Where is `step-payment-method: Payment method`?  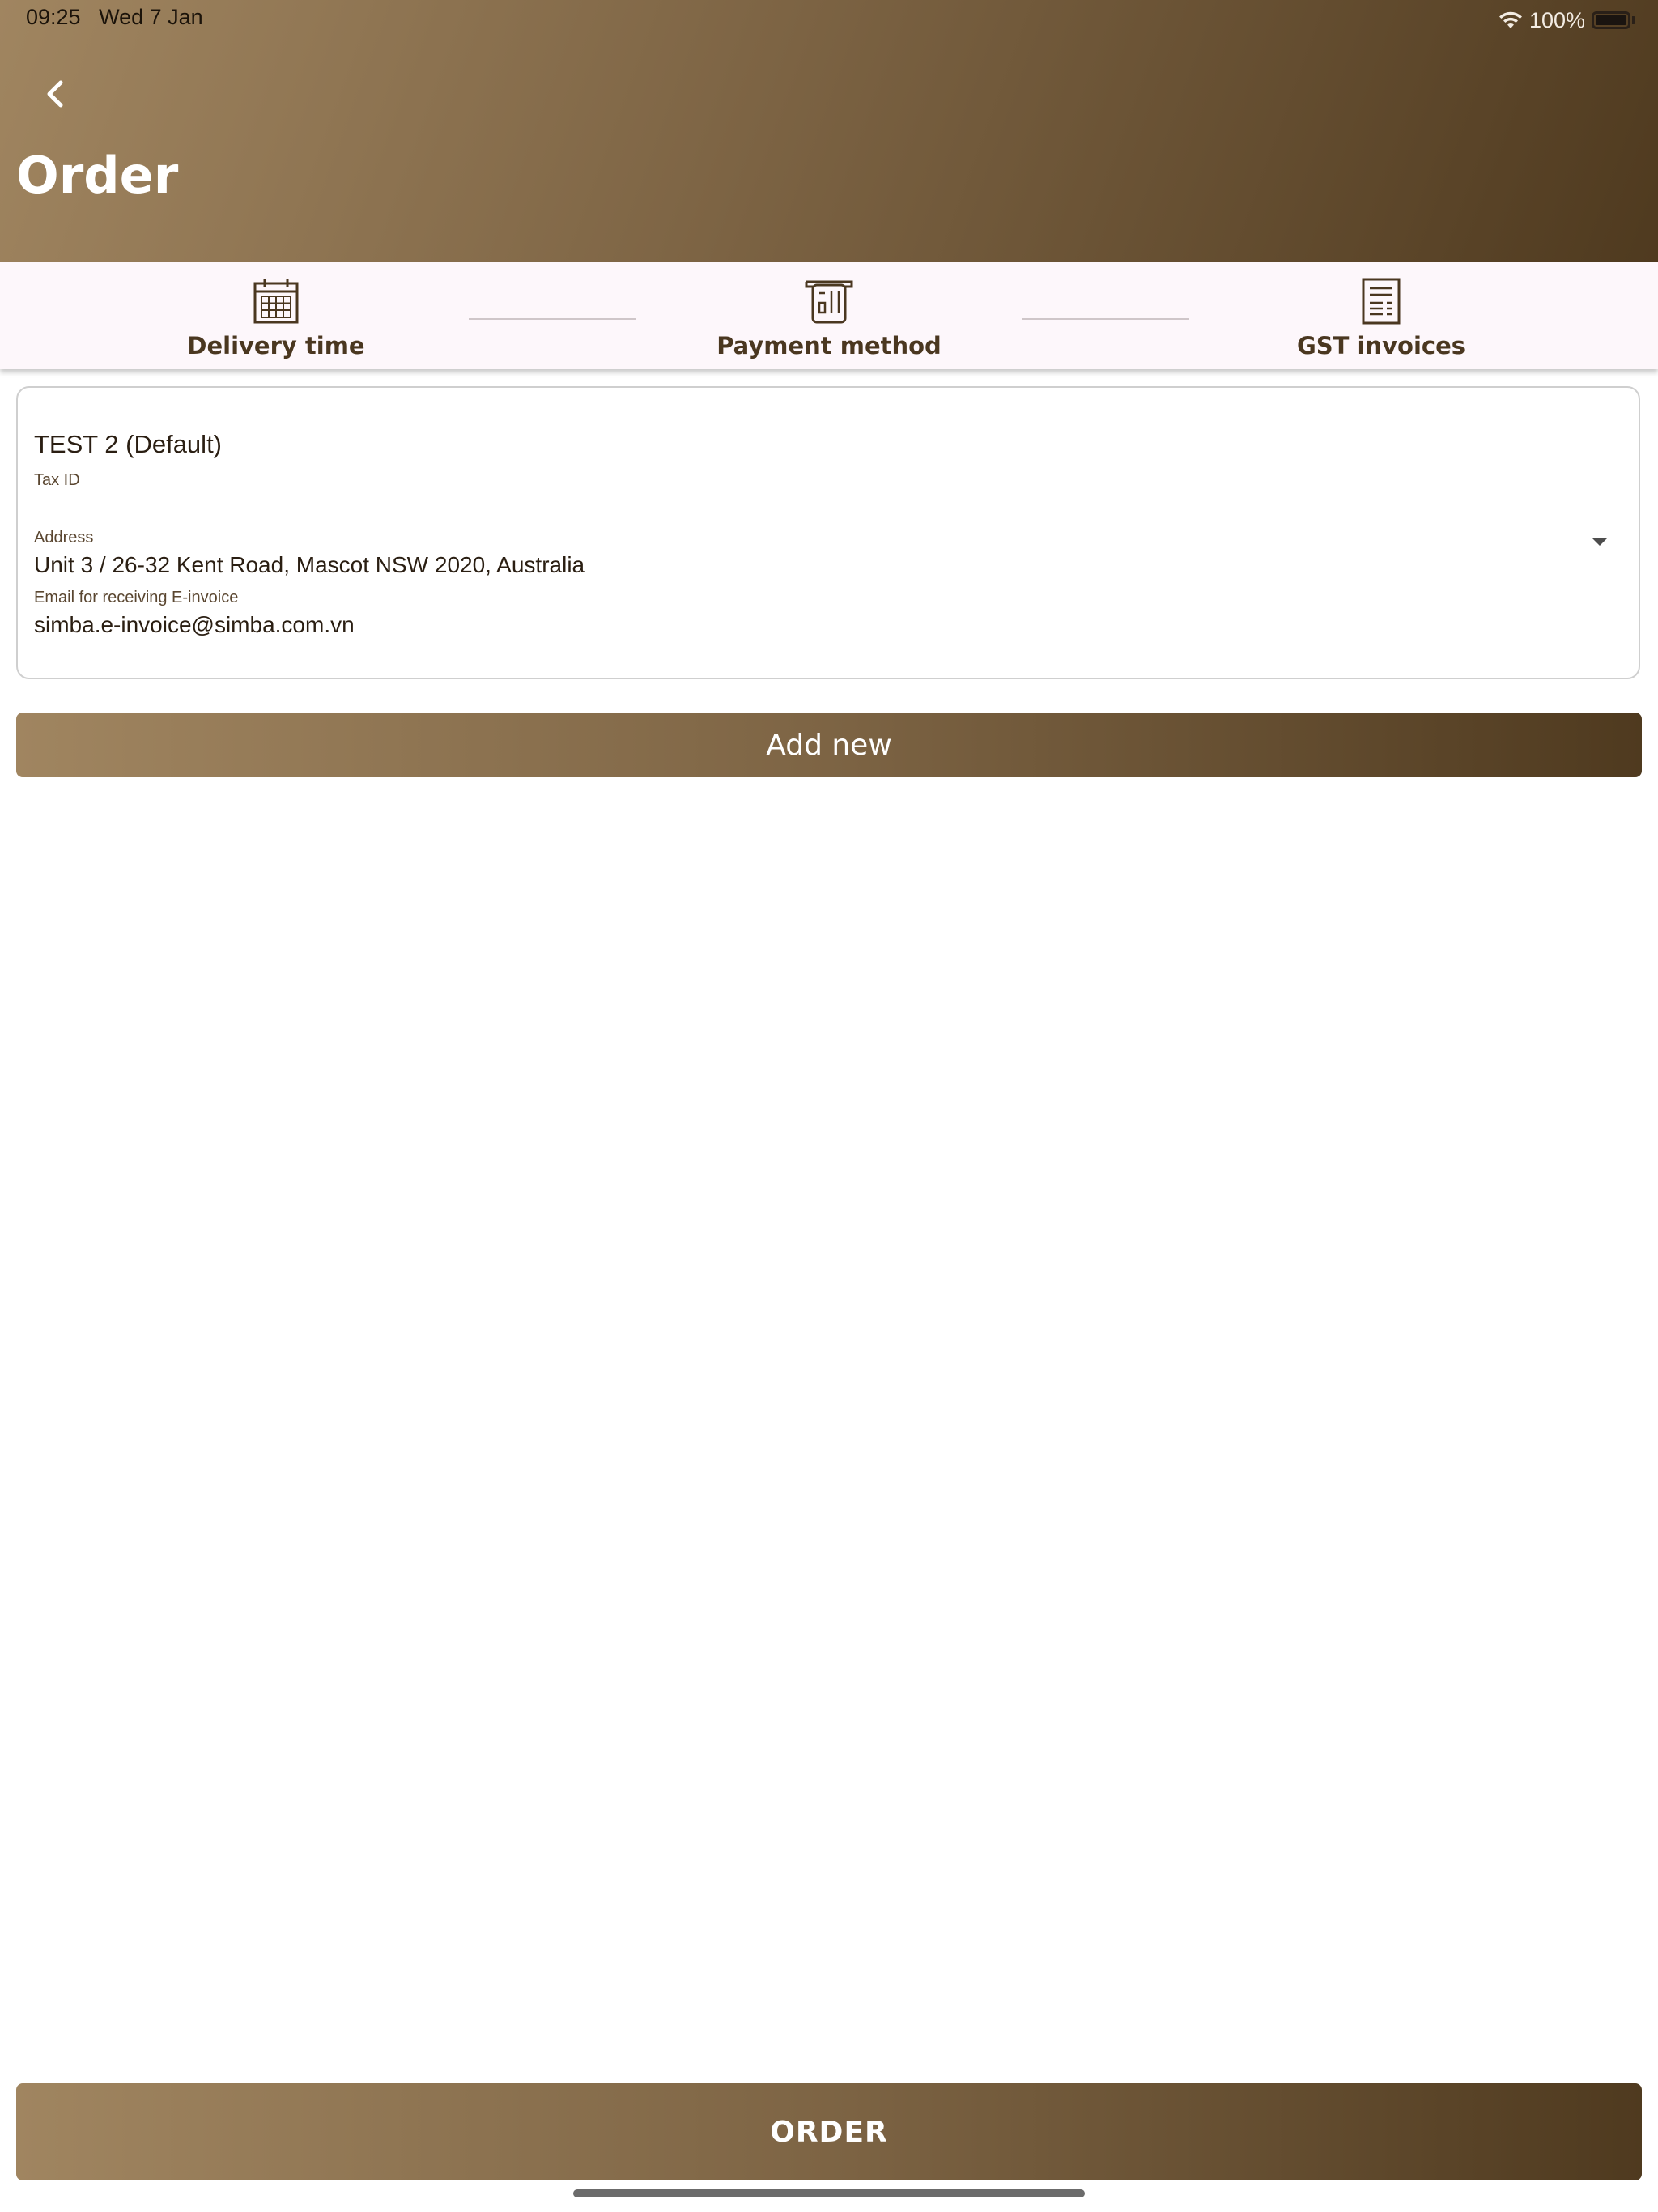 step-payment-method: Payment method is located at coordinates (829, 318).